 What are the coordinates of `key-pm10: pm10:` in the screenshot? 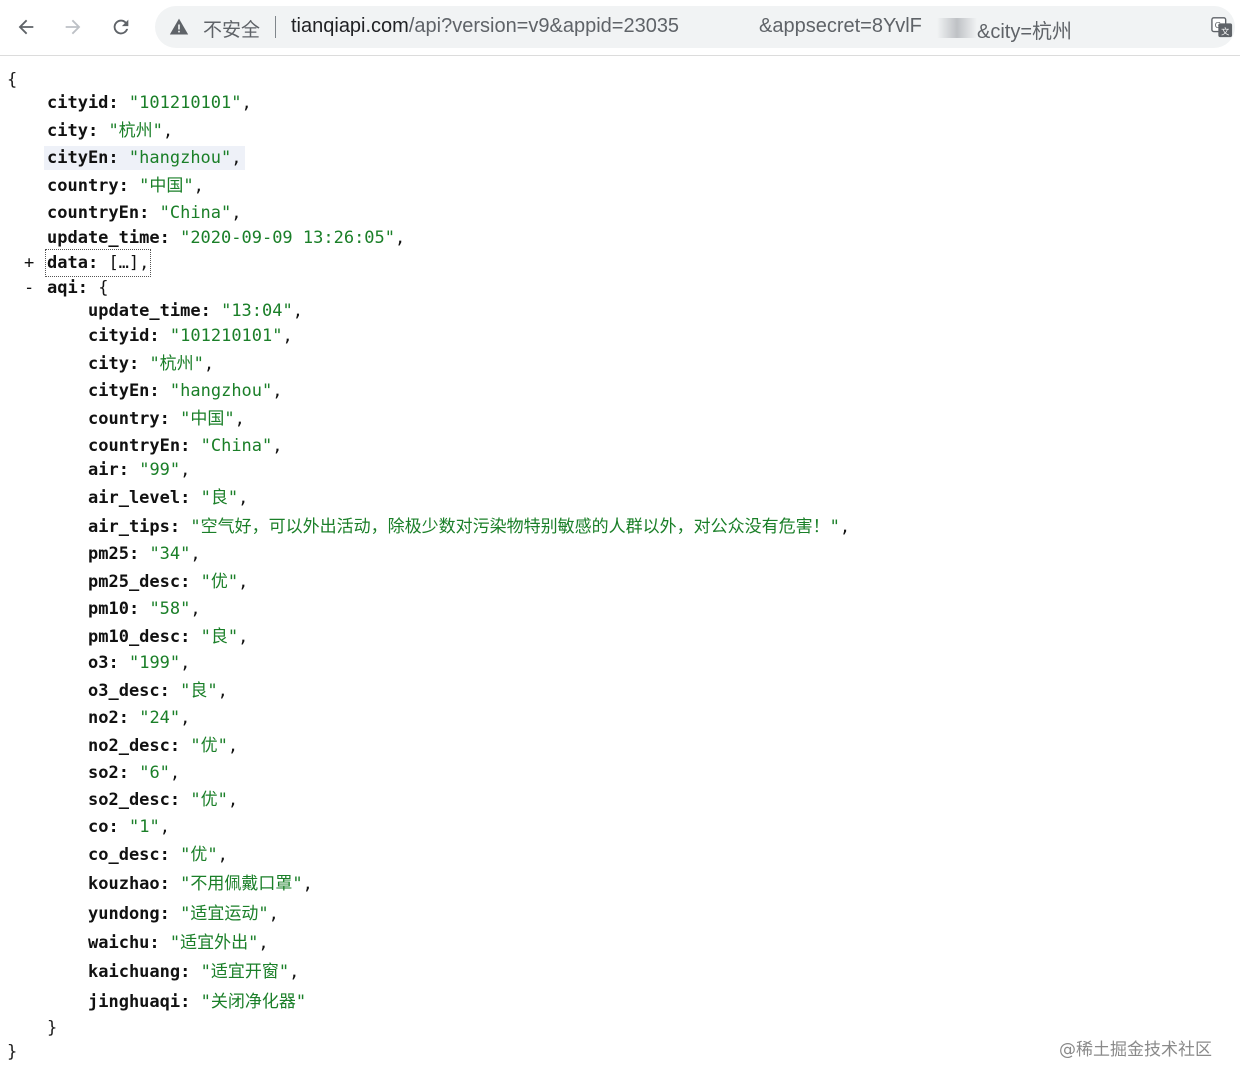 It's located at (114, 609).